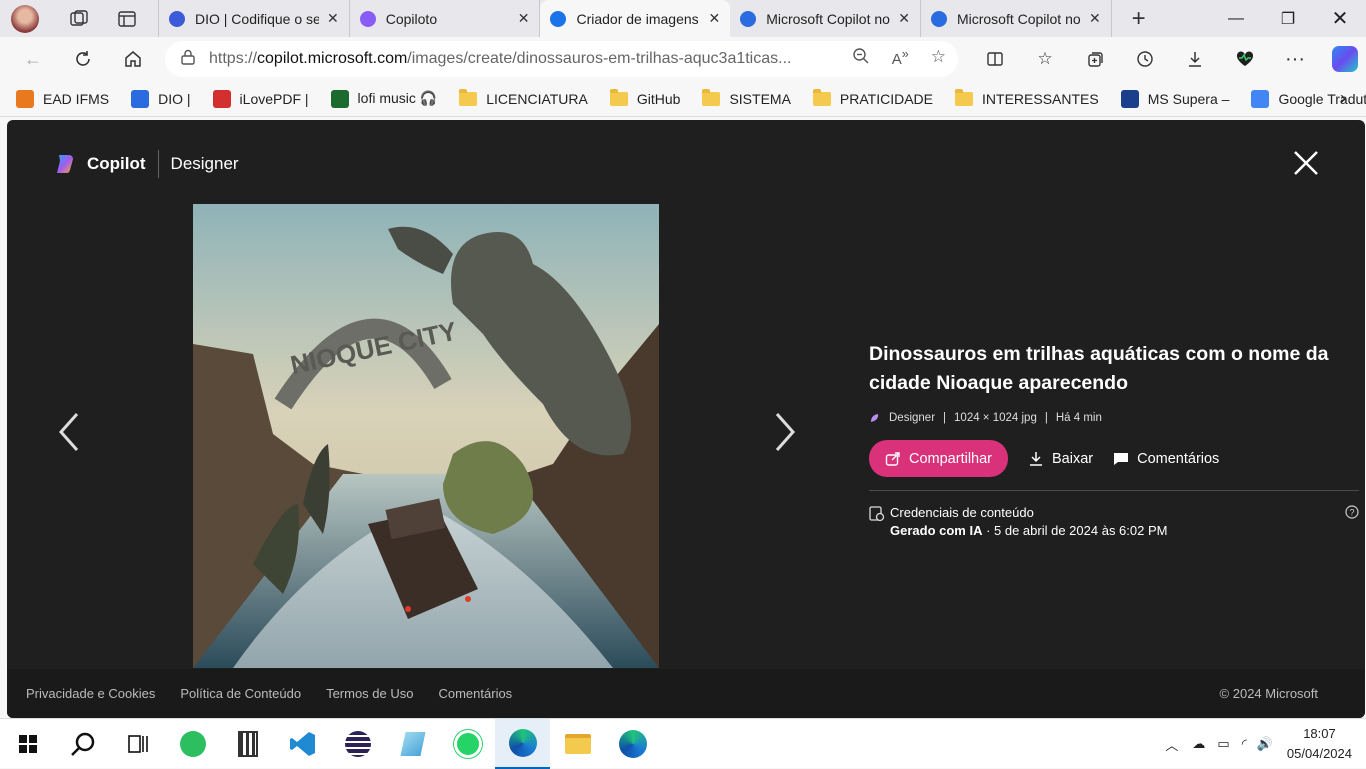 The height and width of the screenshot is (769, 1366). What do you see at coordinates (233, 58) in the screenshot?
I see `url-prefix: https://` at bounding box center [233, 58].